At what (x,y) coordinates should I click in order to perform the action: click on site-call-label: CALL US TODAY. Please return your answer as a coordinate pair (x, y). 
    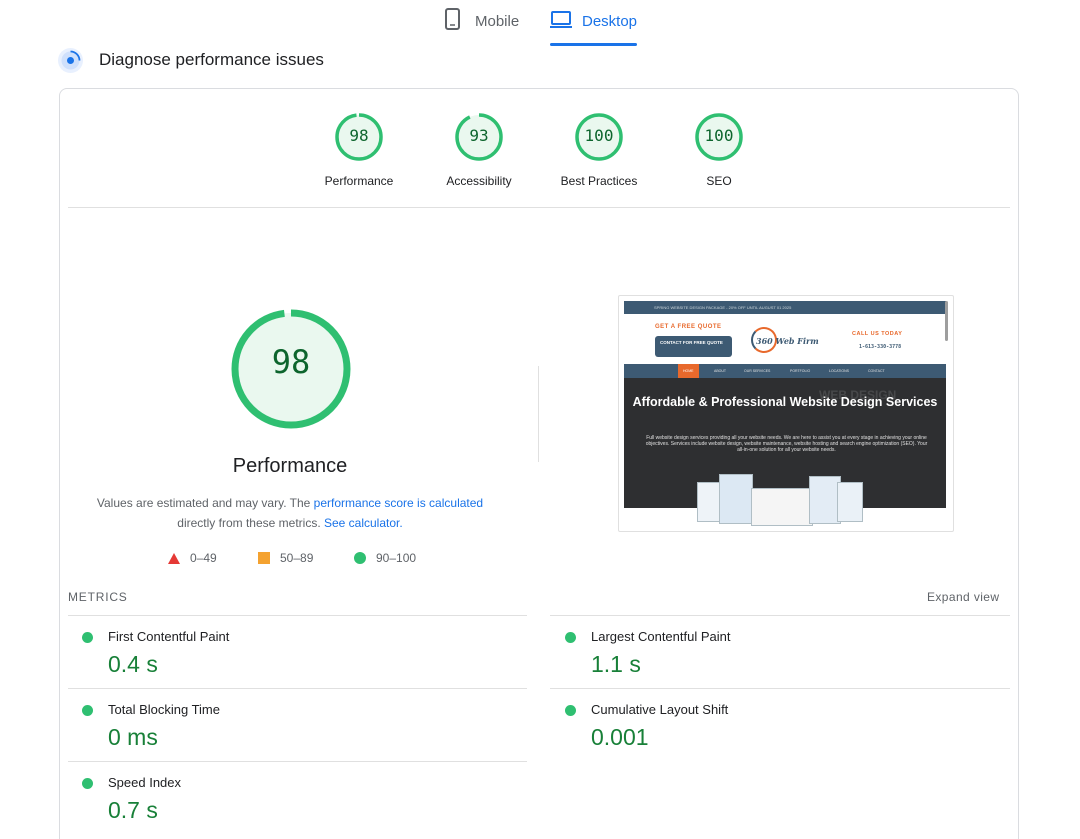
    Looking at the image, I should click on (877, 334).